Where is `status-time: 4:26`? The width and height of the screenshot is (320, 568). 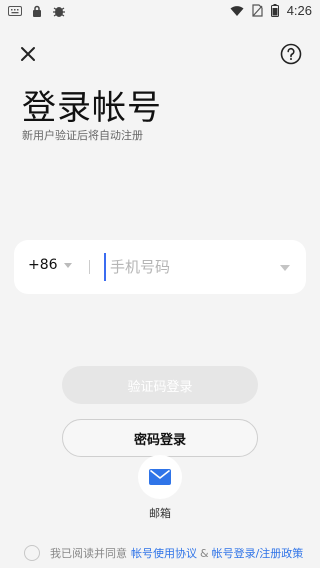 status-time: 4:26 is located at coordinates (299, 10).